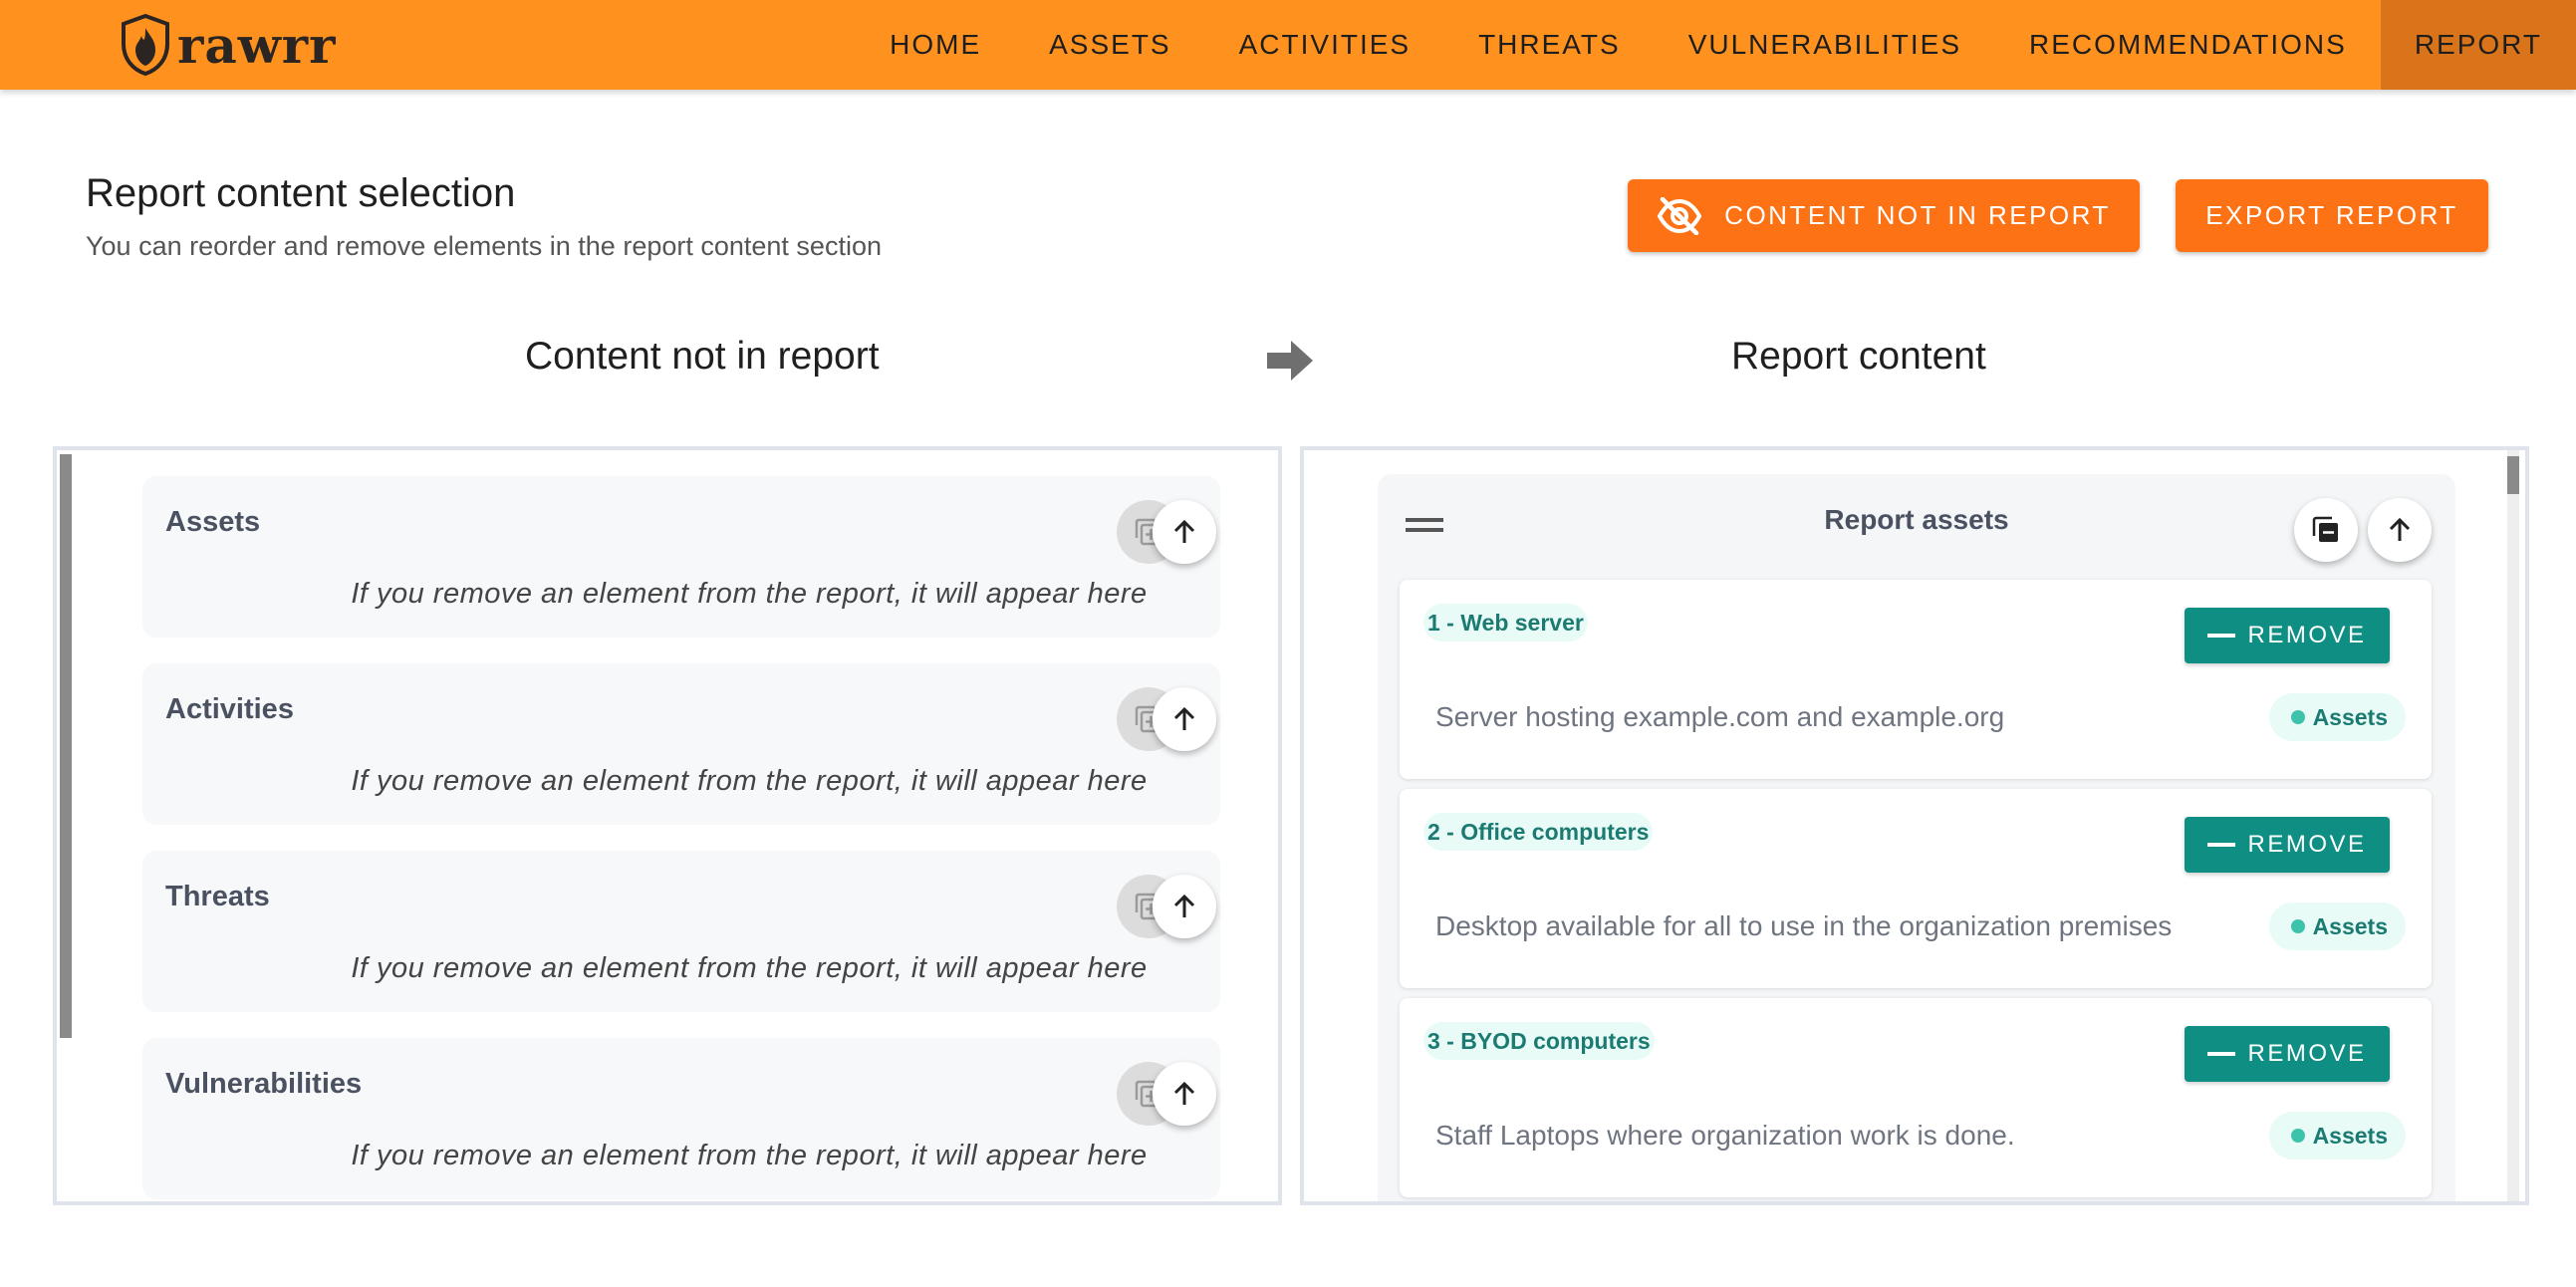 The image size is (2576, 1287). What do you see at coordinates (301, 193) in the screenshot?
I see `page-title: Report content selection` at bounding box center [301, 193].